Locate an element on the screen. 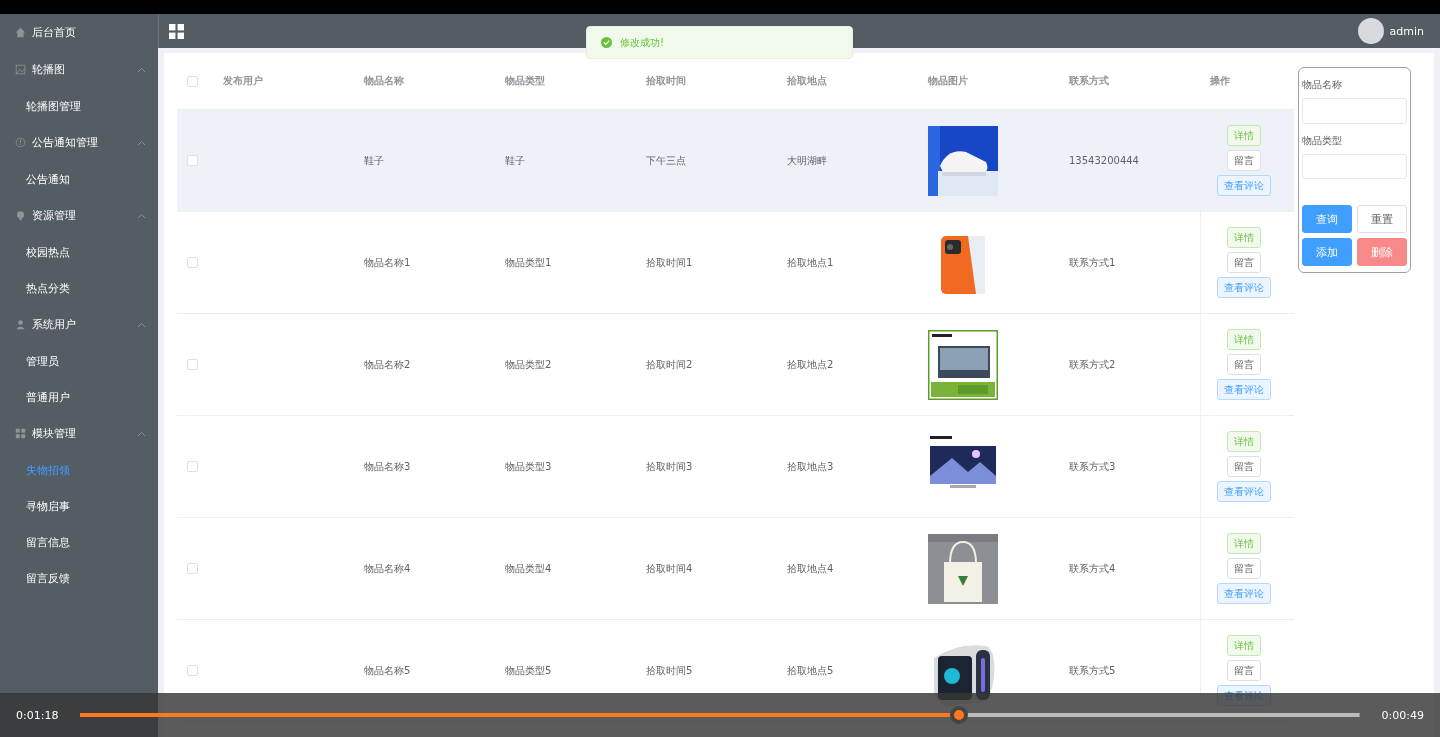 The width and height of the screenshot is (1440, 737). table-cell: 拾取时间5 is located at coordinates (669, 670).